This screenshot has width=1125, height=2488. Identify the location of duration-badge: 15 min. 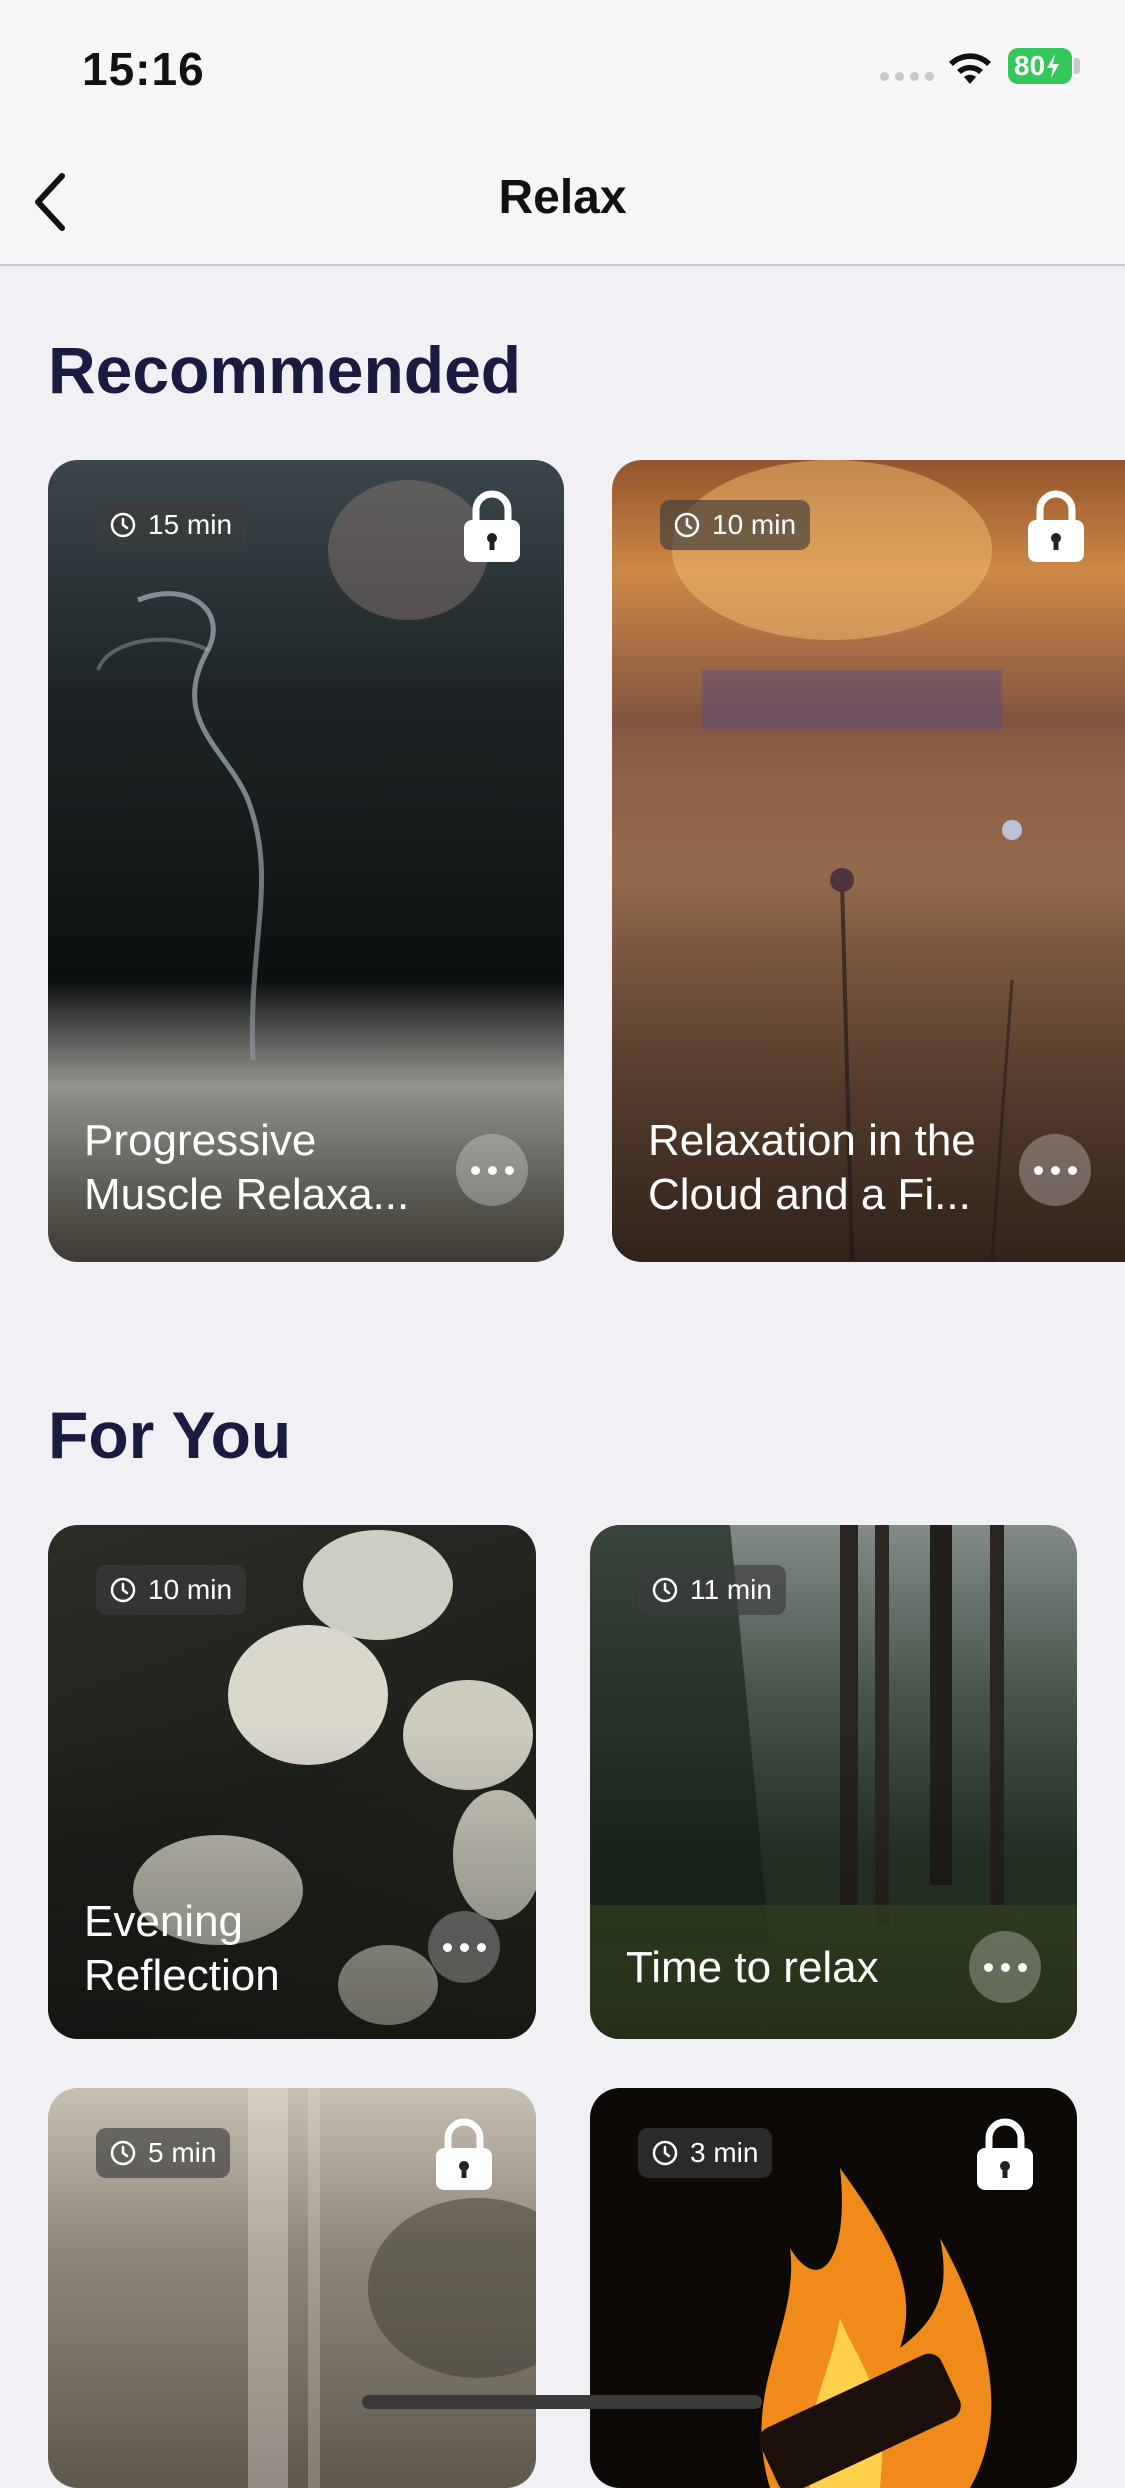
(171, 525).